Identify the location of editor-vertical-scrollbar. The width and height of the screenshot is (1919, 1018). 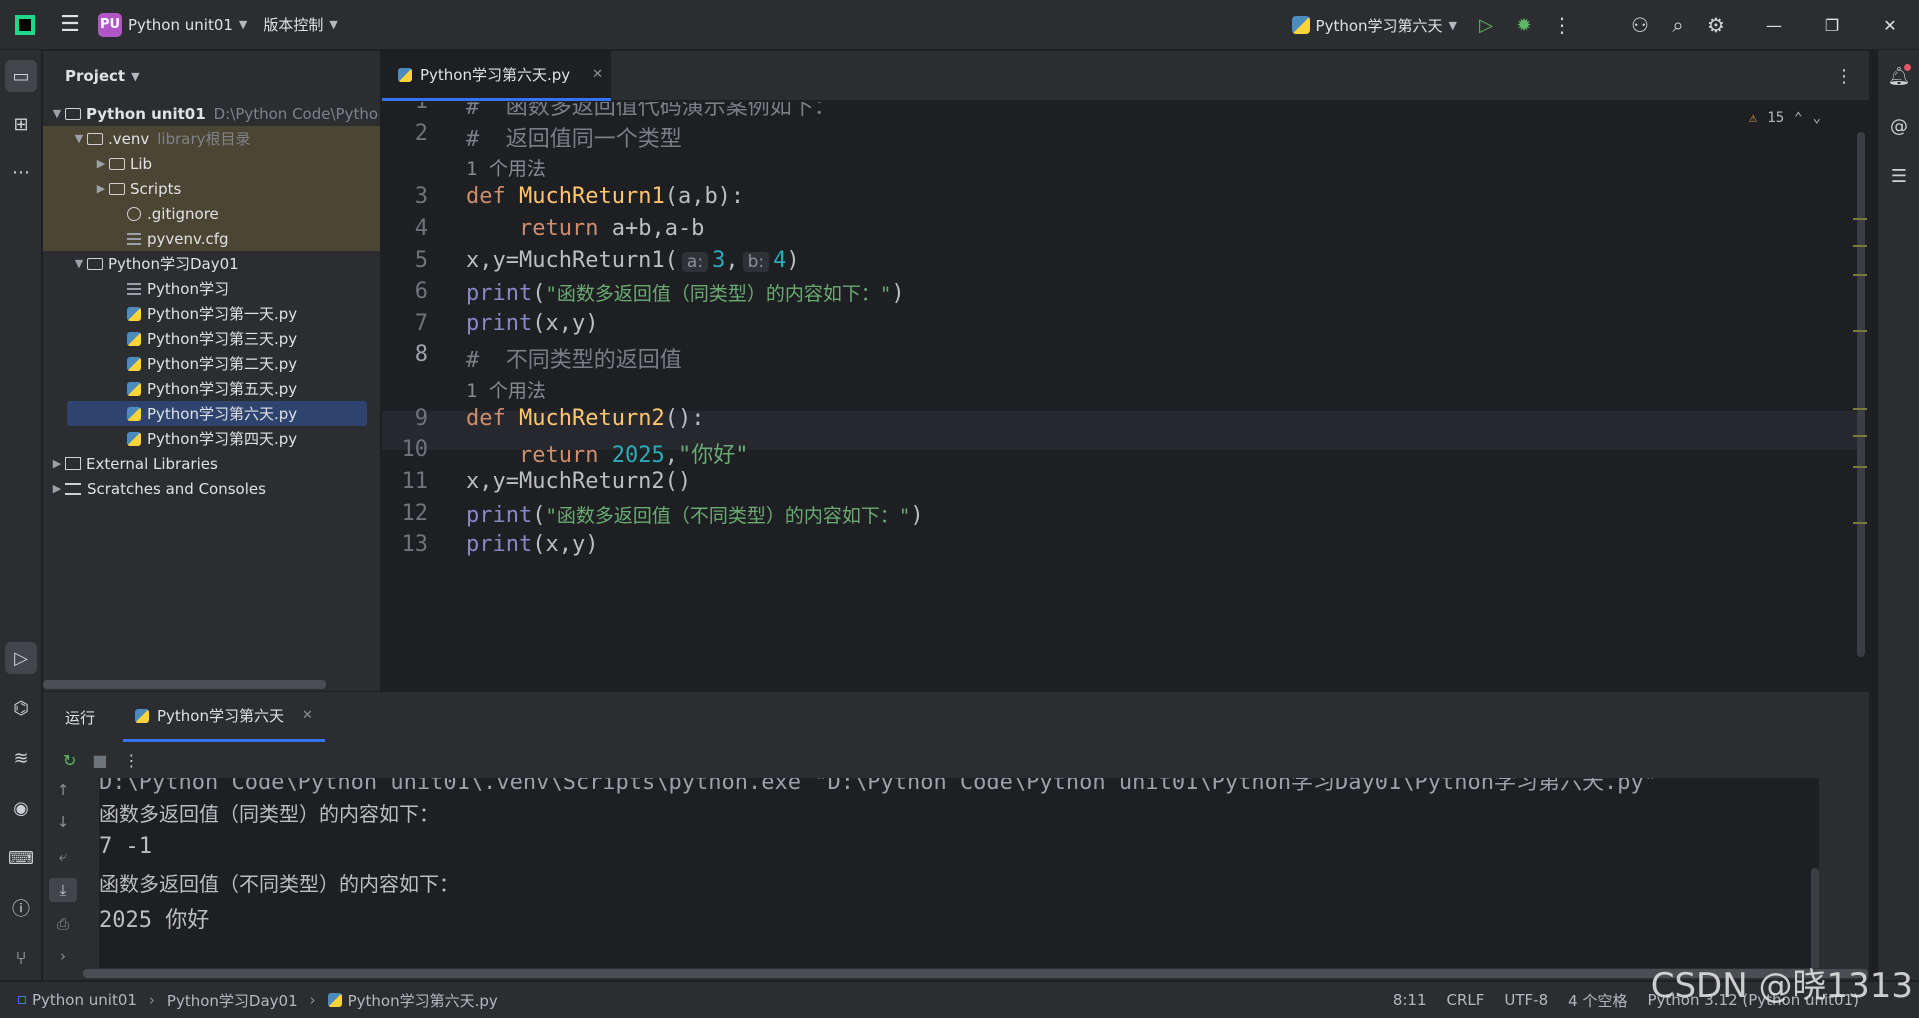
(1861, 394).